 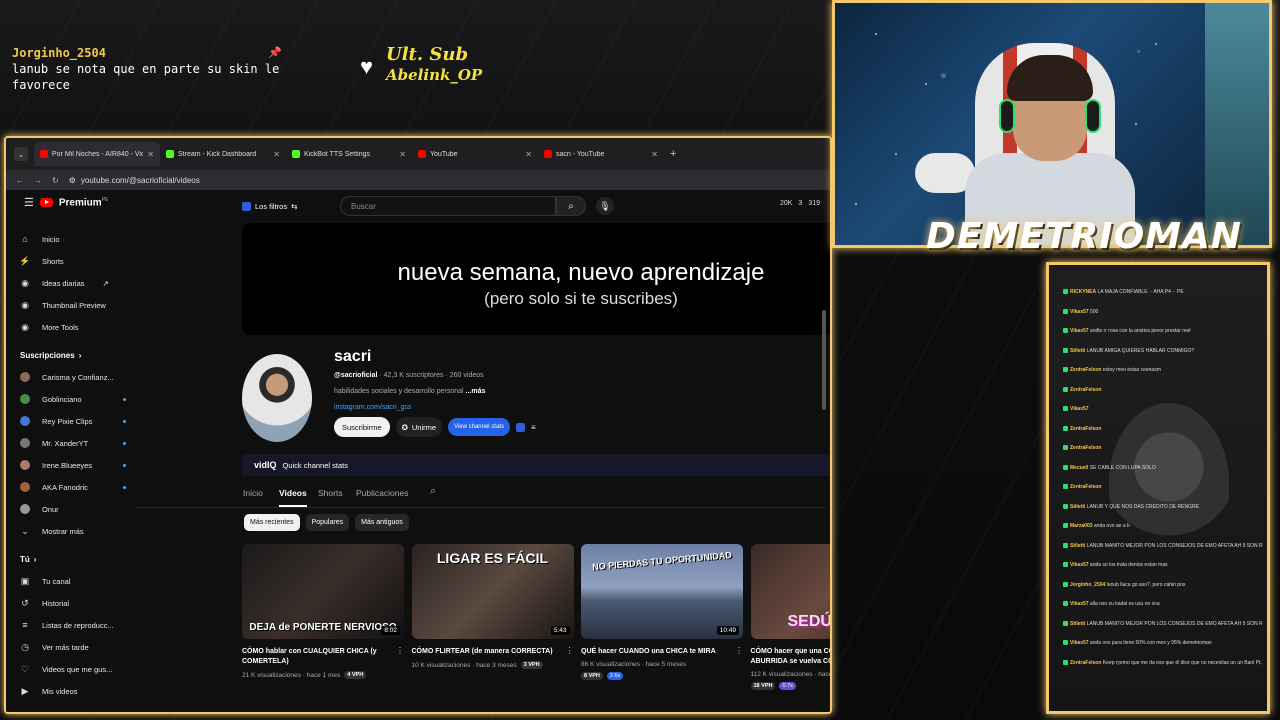 What do you see at coordinates (63, 283) in the screenshot?
I see `sidebar-item-label: Ideas diarias` at bounding box center [63, 283].